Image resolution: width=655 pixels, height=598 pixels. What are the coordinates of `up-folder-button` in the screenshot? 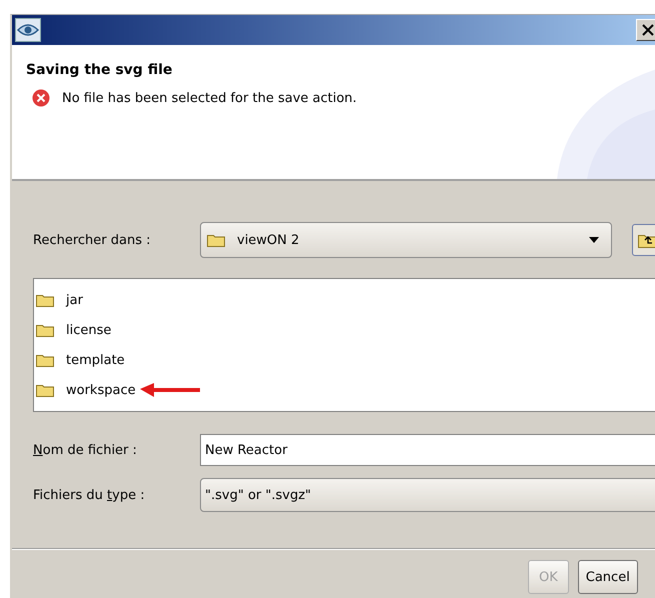 It's located at (643, 240).